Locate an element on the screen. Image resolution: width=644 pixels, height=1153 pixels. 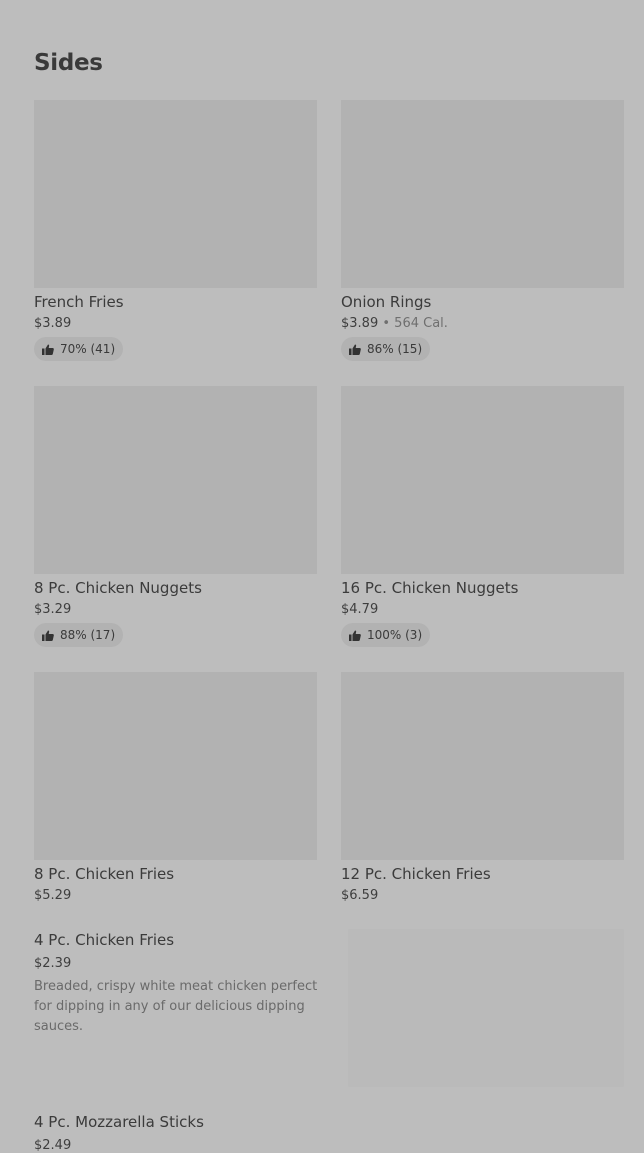
menu-item-card: 8 Pc. Chicken Fries $5.29 is located at coordinates (175, 788).